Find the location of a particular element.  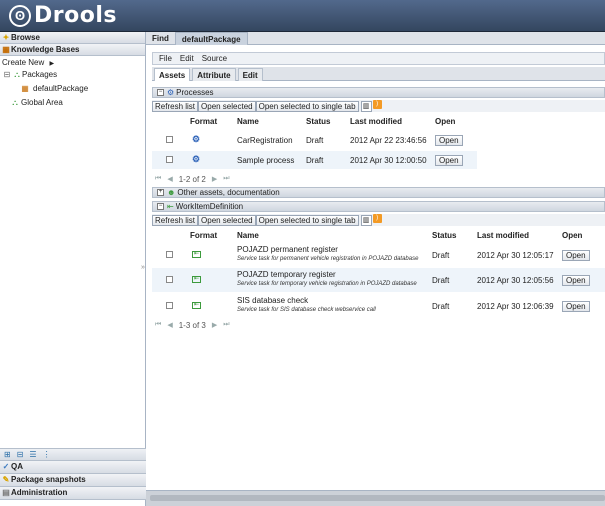

workitem-modified: 2012 Apr 30 12:05:56 is located at coordinates (515, 280).